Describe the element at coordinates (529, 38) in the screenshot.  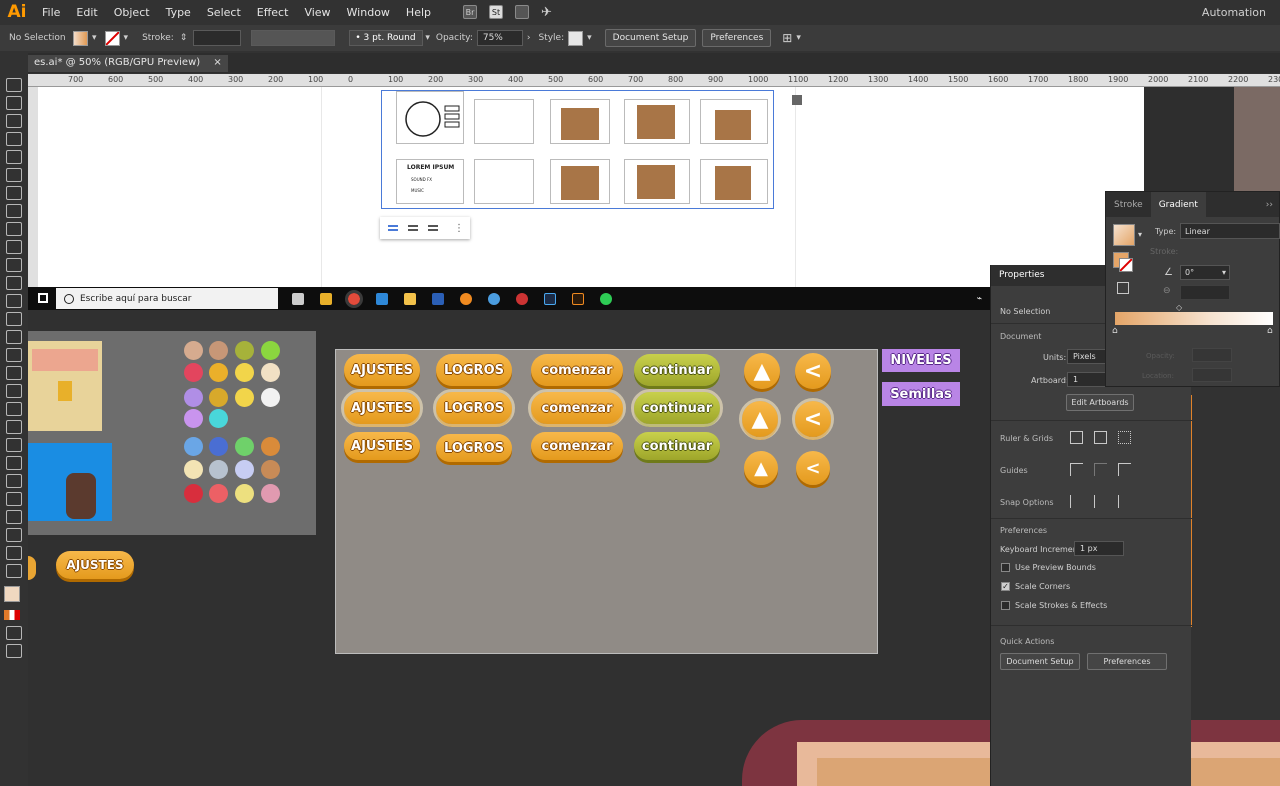
I see `chevron-right-icon: ›` at that location.